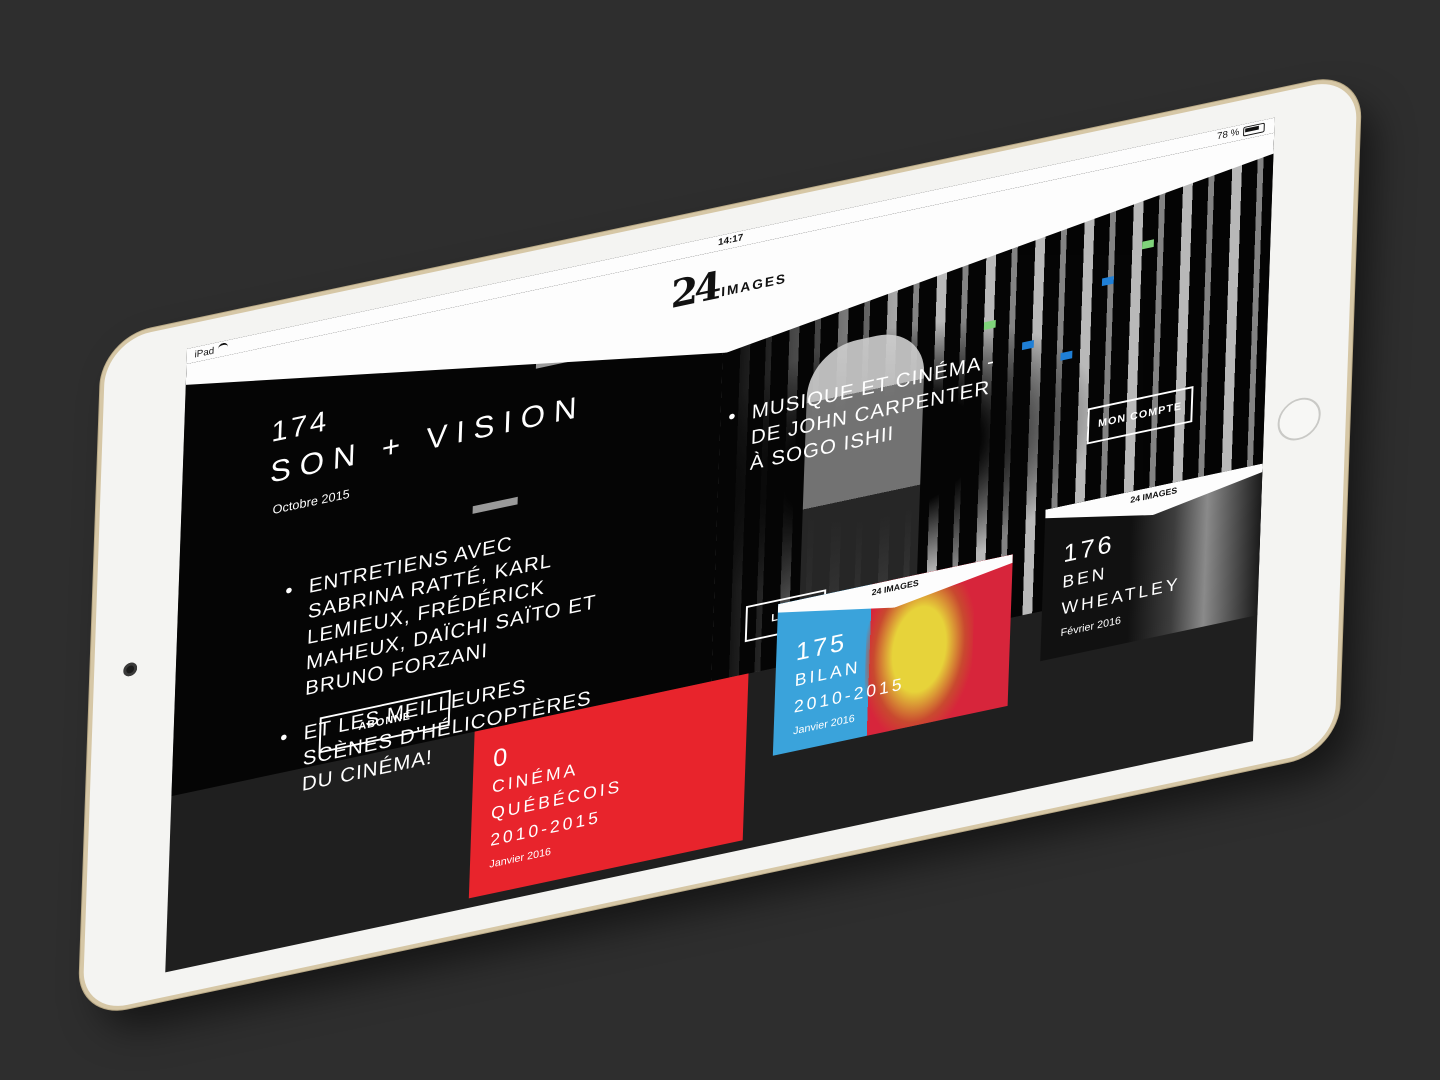 Image resolution: width=1440 pixels, height=1080 pixels. What do you see at coordinates (1299, 419) in the screenshot?
I see `home-button` at bounding box center [1299, 419].